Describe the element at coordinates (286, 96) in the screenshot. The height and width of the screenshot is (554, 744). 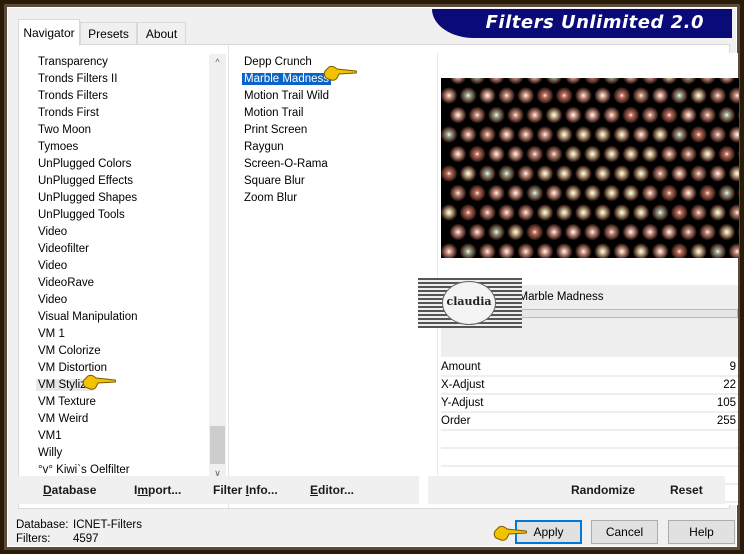
I see `filter-item-label: Motion Trail Wild` at that location.